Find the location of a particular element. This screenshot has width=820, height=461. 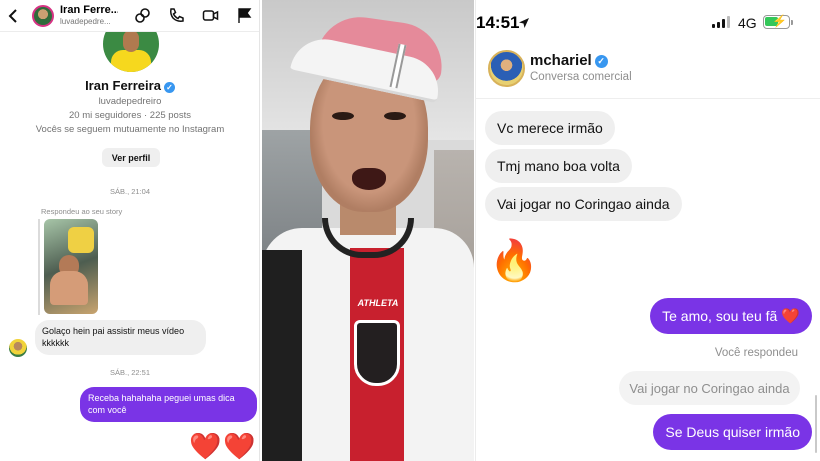

incoming-message: Vc merece irmão is located at coordinates (550, 128).